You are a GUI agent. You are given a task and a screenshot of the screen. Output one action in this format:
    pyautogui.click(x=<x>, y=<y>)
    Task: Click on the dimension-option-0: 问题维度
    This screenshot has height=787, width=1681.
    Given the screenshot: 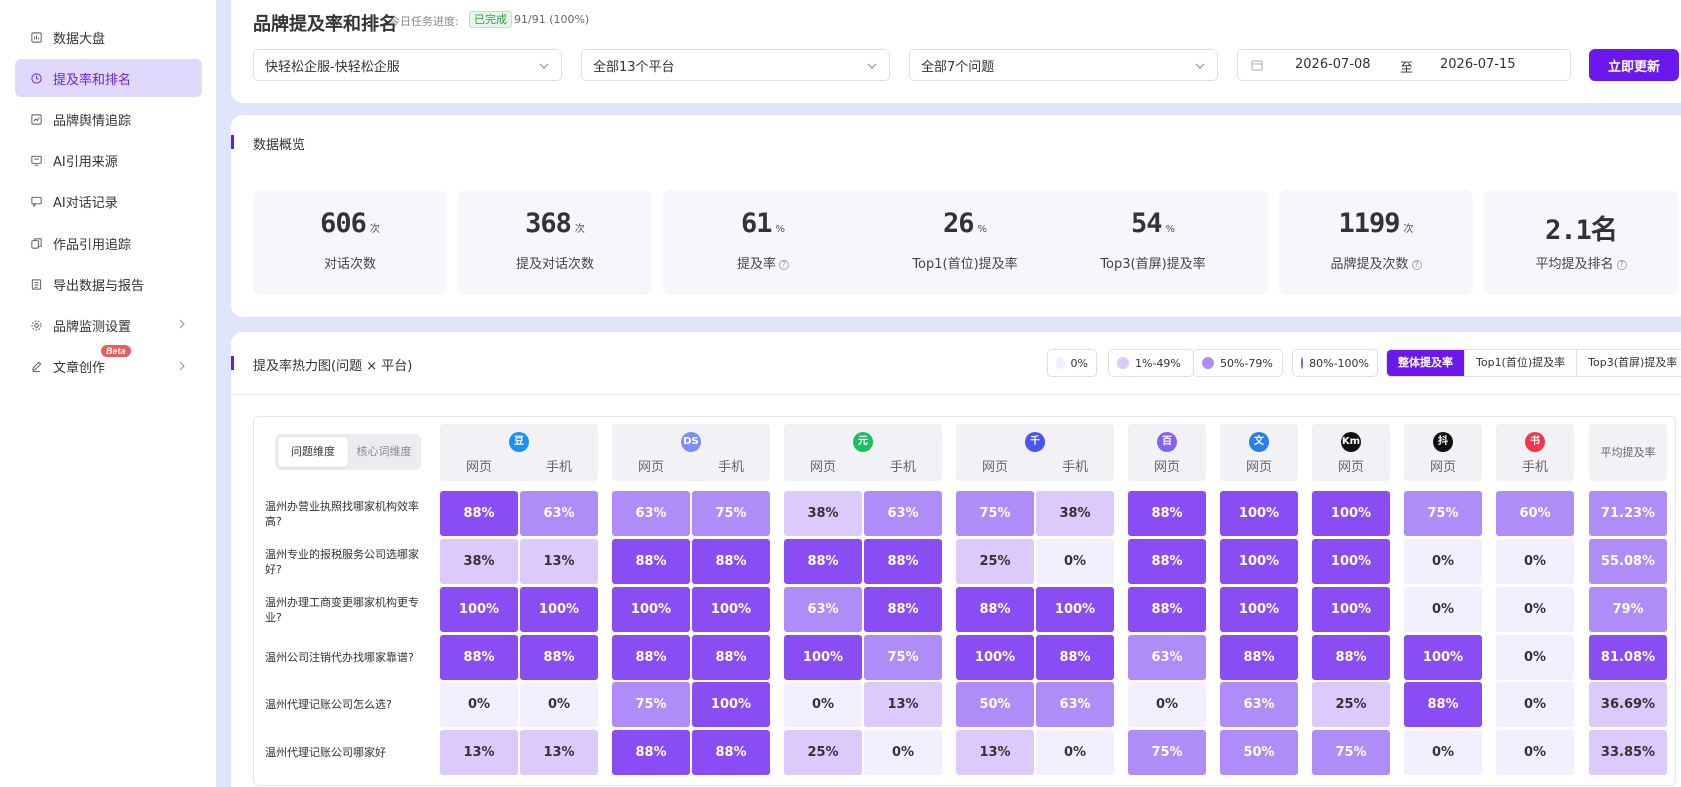 What is the action you would take?
    pyautogui.click(x=313, y=452)
    